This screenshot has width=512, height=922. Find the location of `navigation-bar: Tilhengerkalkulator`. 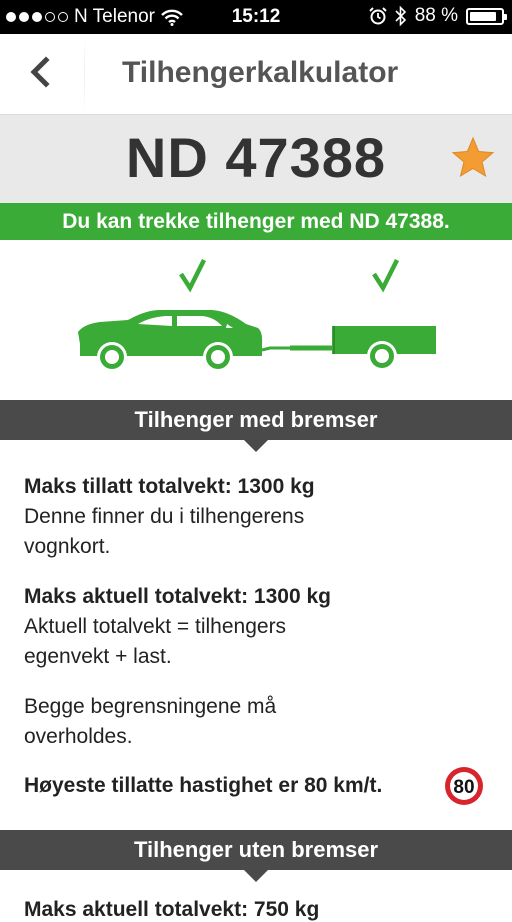

navigation-bar: Tilhengerkalkulator is located at coordinates (256, 74).